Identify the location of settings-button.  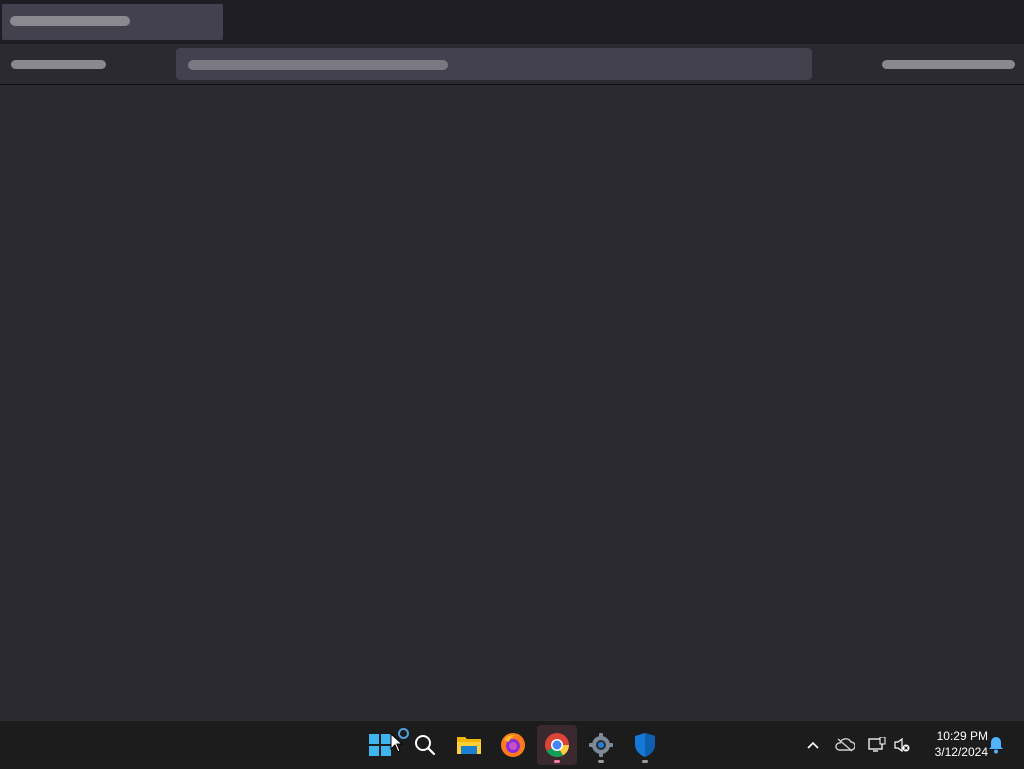
(601, 745).